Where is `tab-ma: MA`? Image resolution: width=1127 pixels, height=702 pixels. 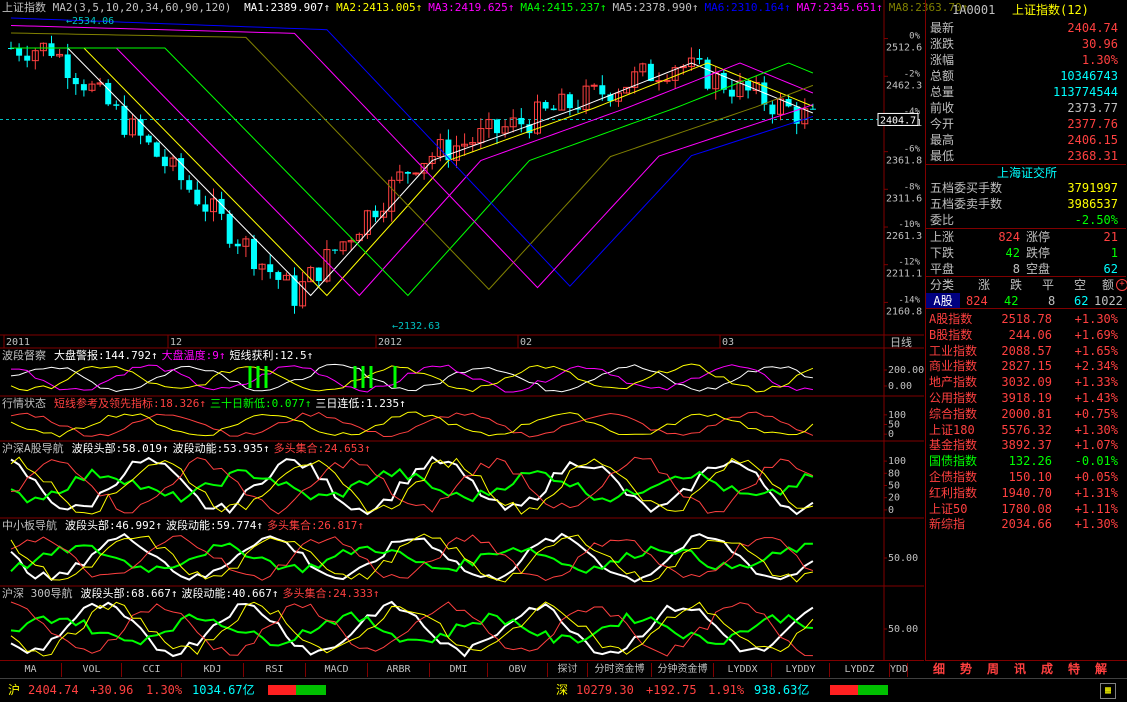
tab-ma: MA is located at coordinates (31, 670).